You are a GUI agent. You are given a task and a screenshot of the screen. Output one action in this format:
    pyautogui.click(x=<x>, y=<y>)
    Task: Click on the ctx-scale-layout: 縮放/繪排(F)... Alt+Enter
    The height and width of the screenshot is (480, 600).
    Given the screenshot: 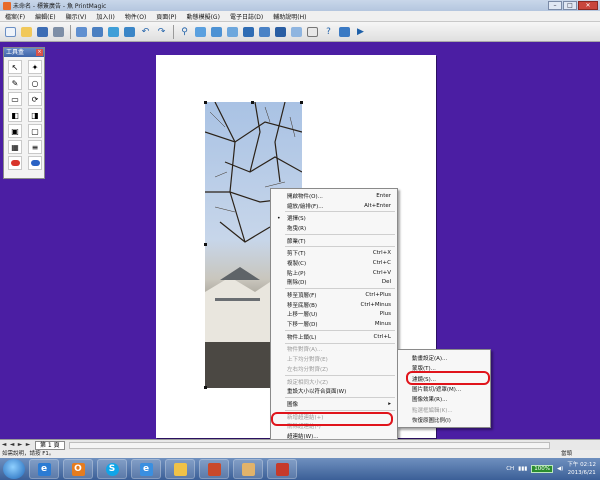 What is the action you would take?
    pyautogui.click(x=334, y=206)
    